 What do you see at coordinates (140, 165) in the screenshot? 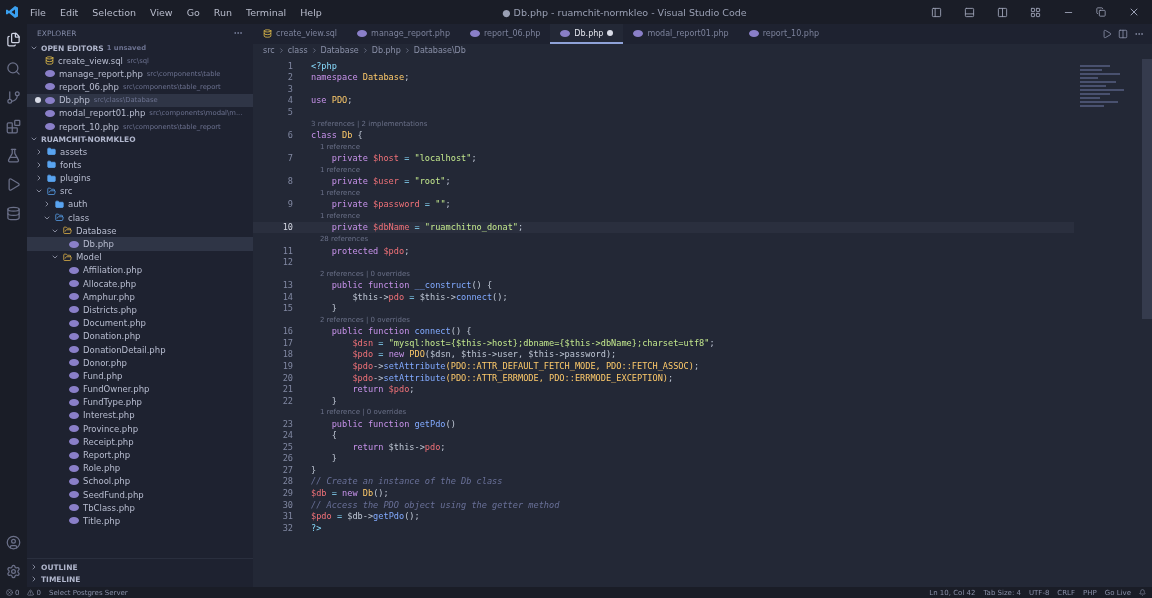
I see `folder-tree-item: fonts` at bounding box center [140, 165].